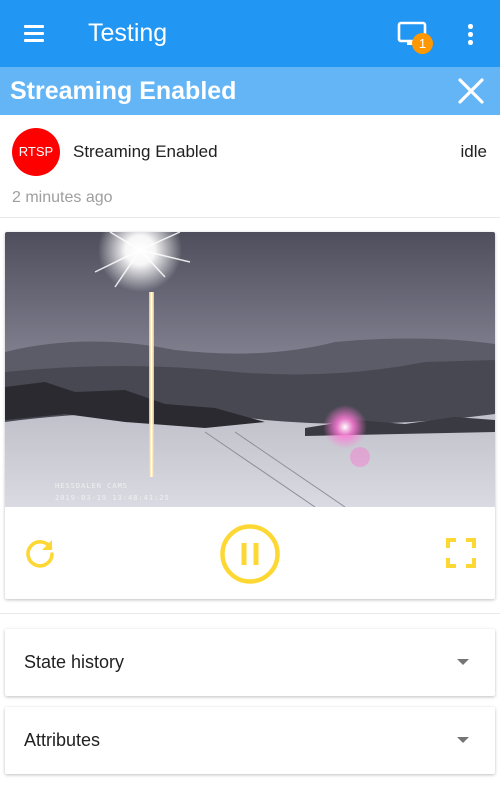 The image size is (500, 800). What do you see at coordinates (74, 662) in the screenshot?
I see `state-history-label: State history` at bounding box center [74, 662].